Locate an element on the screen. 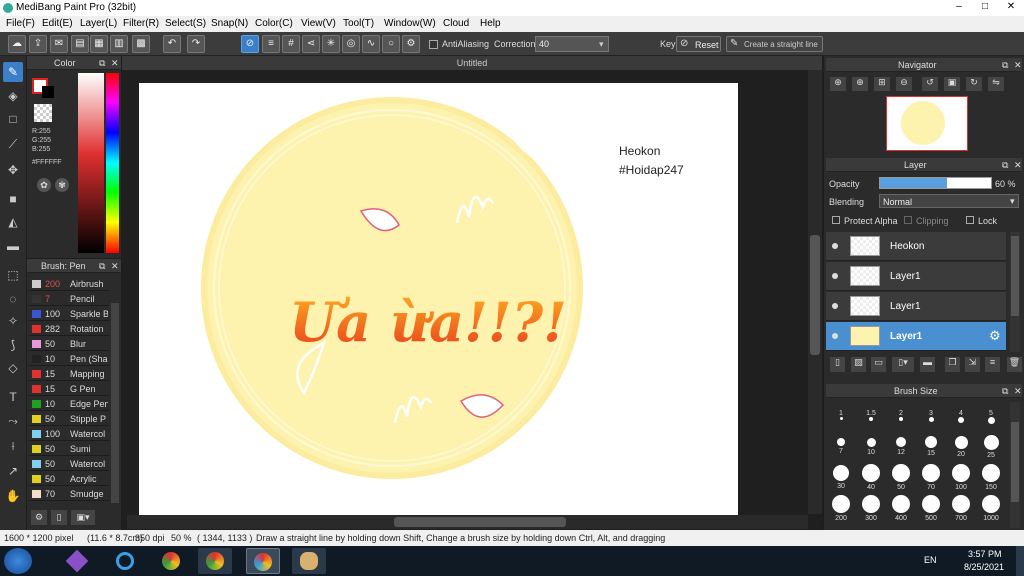 The width and height of the screenshot is (1024, 576). brush-size-option: 100 is located at coordinates (961, 479).